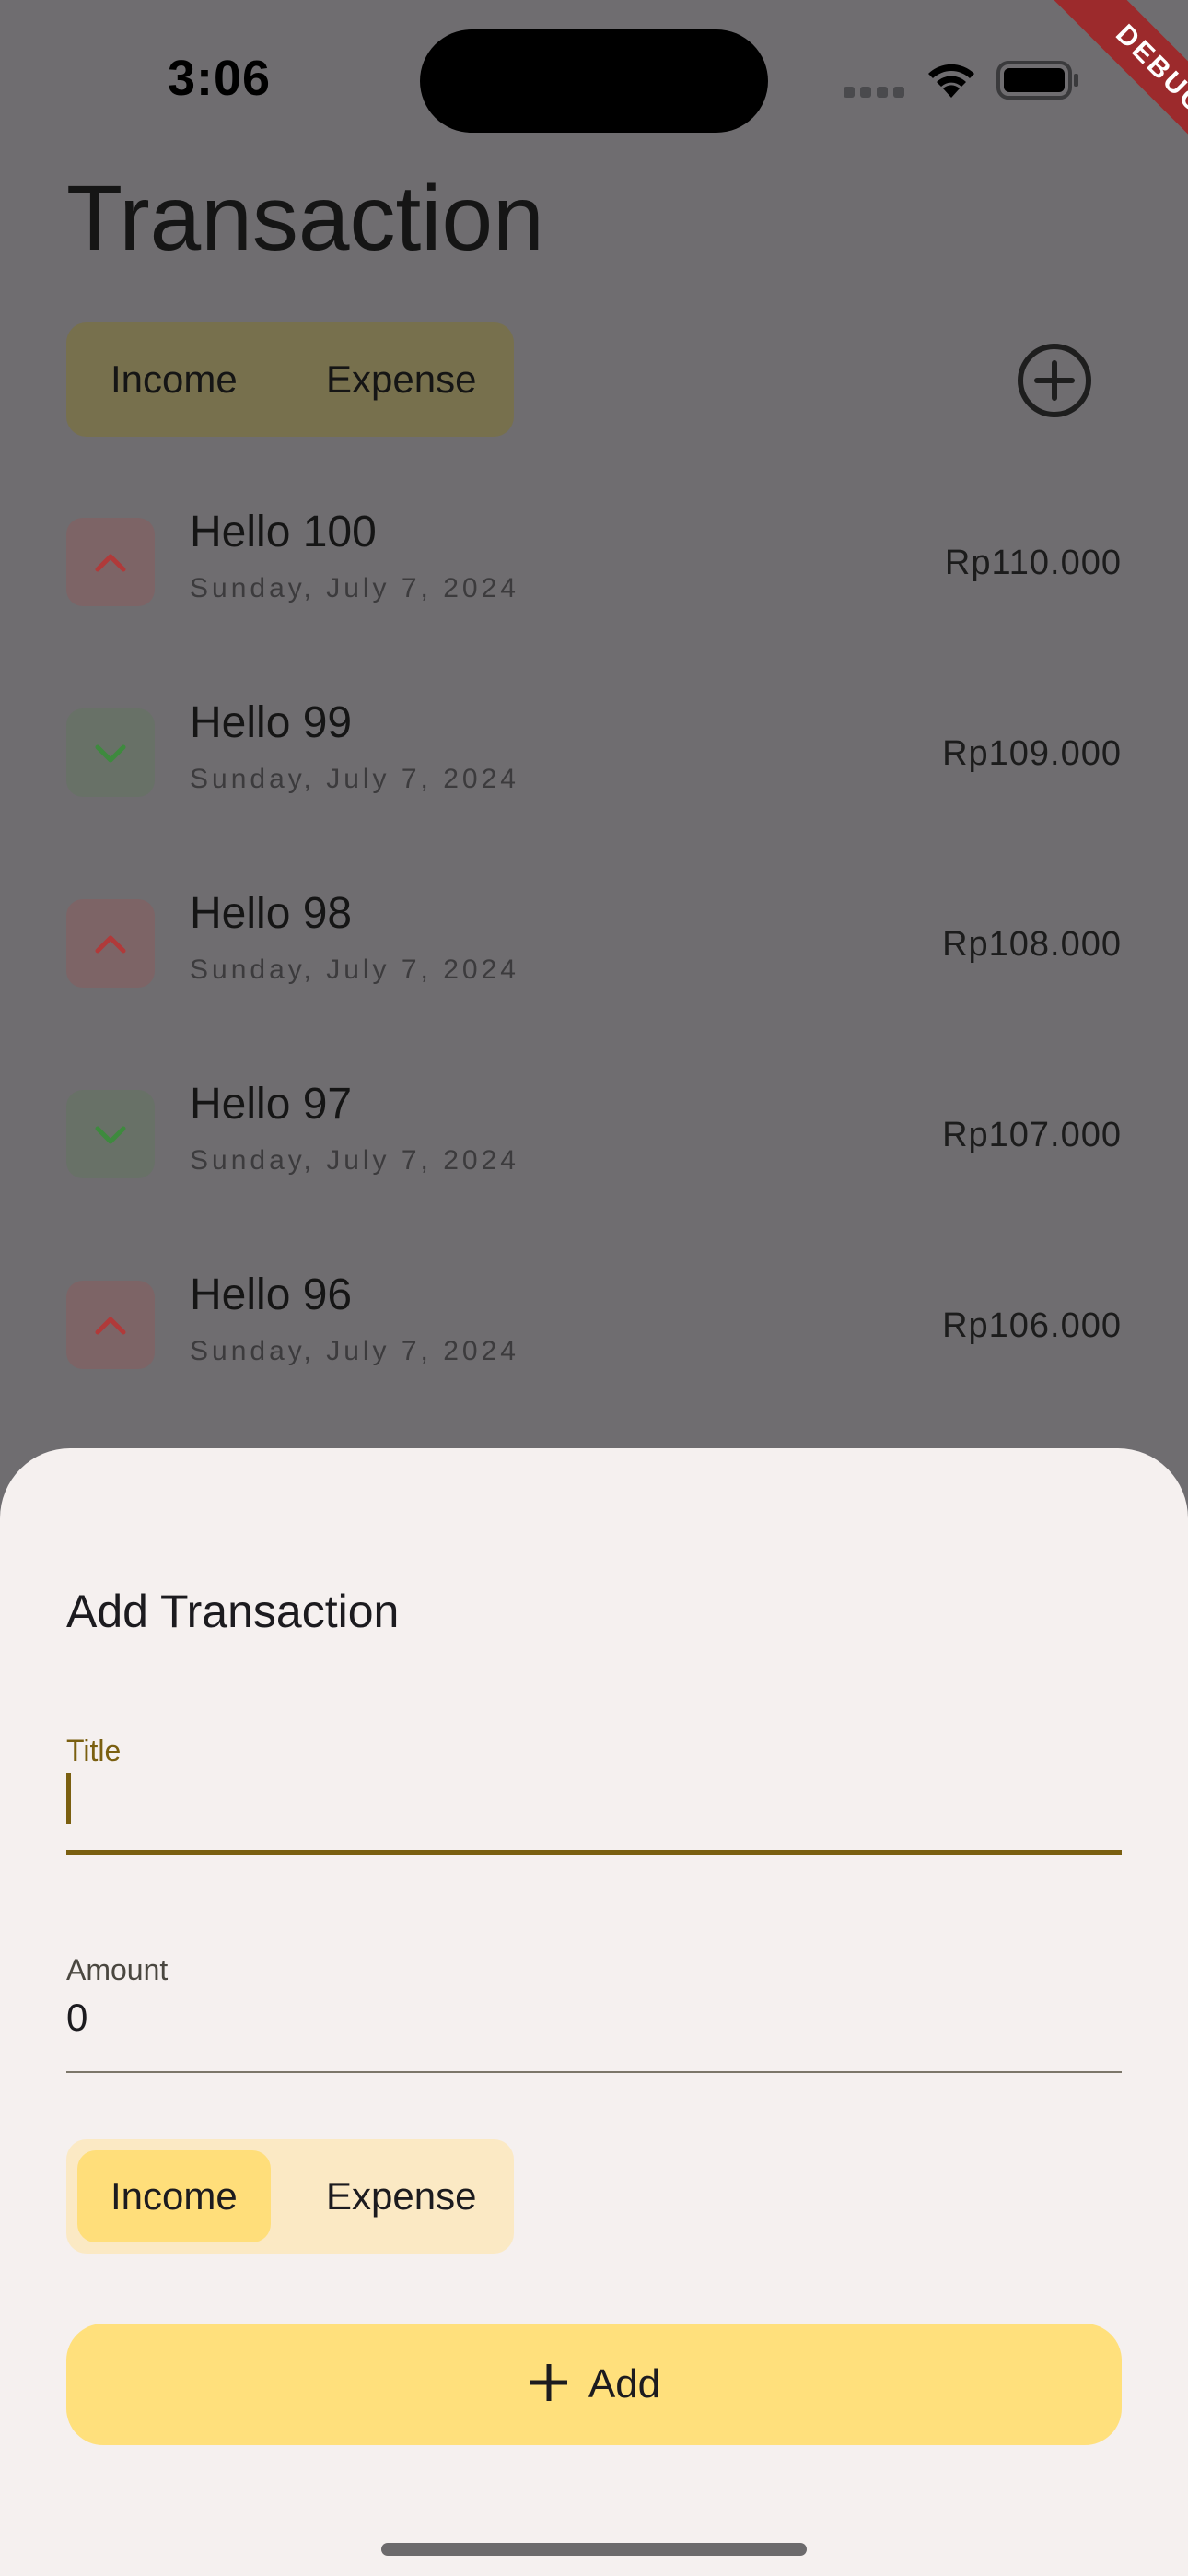 This screenshot has width=1188, height=2576. Describe the element at coordinates (1038, 82) in the screenshot. I see `battery-icon` at that location.